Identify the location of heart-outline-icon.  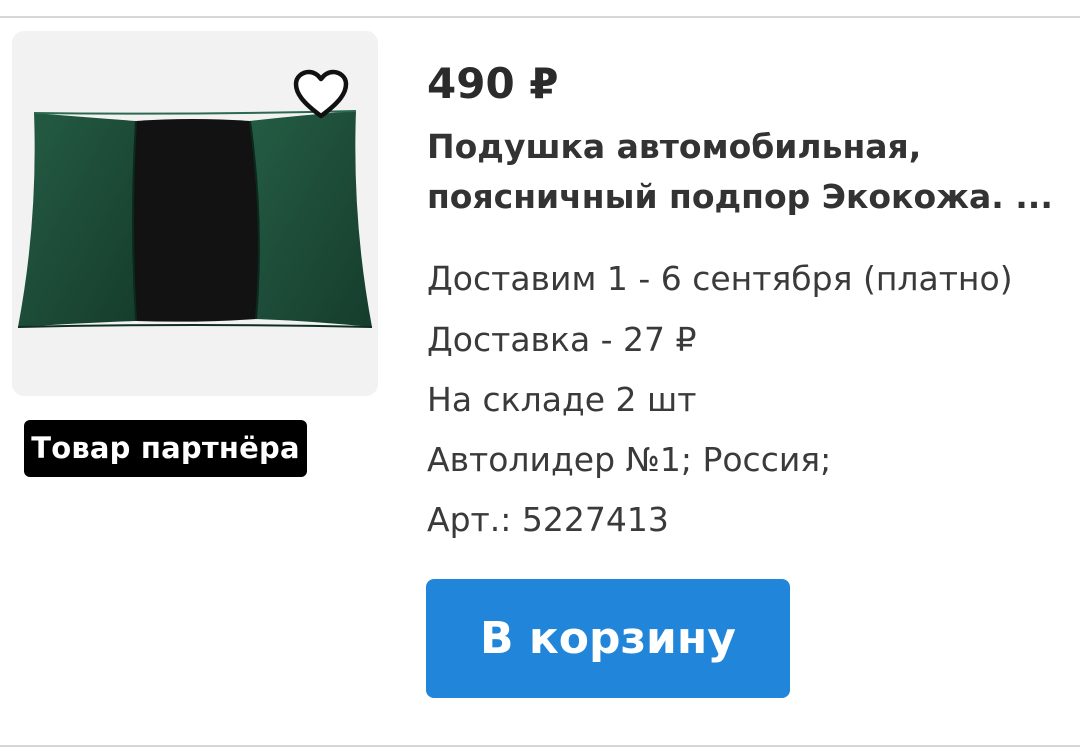
(321, 95).